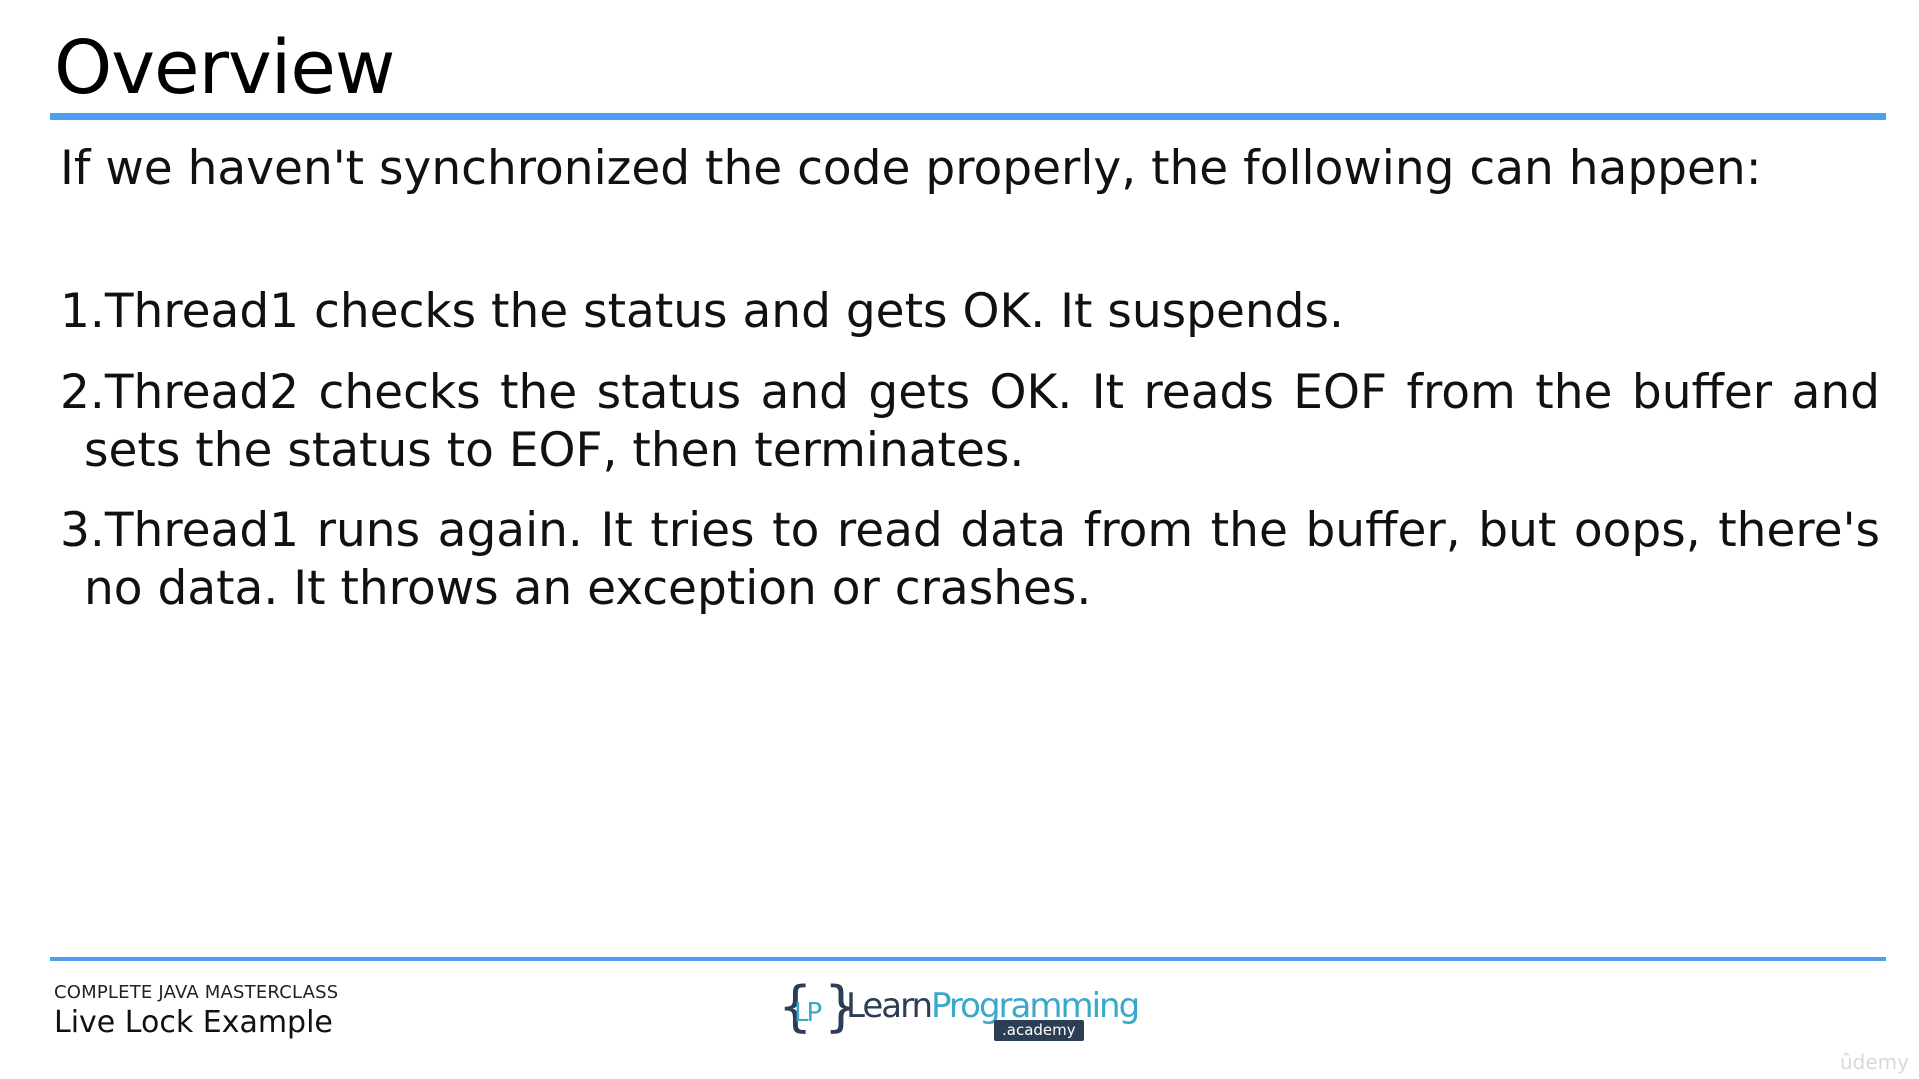 The width and height of the screenshot is (1919, 1079). What do you see at coordinates (889, 1006) in the screenshot?
I see `logo-learn-text: Learn` at bounding box center [889, 1006].